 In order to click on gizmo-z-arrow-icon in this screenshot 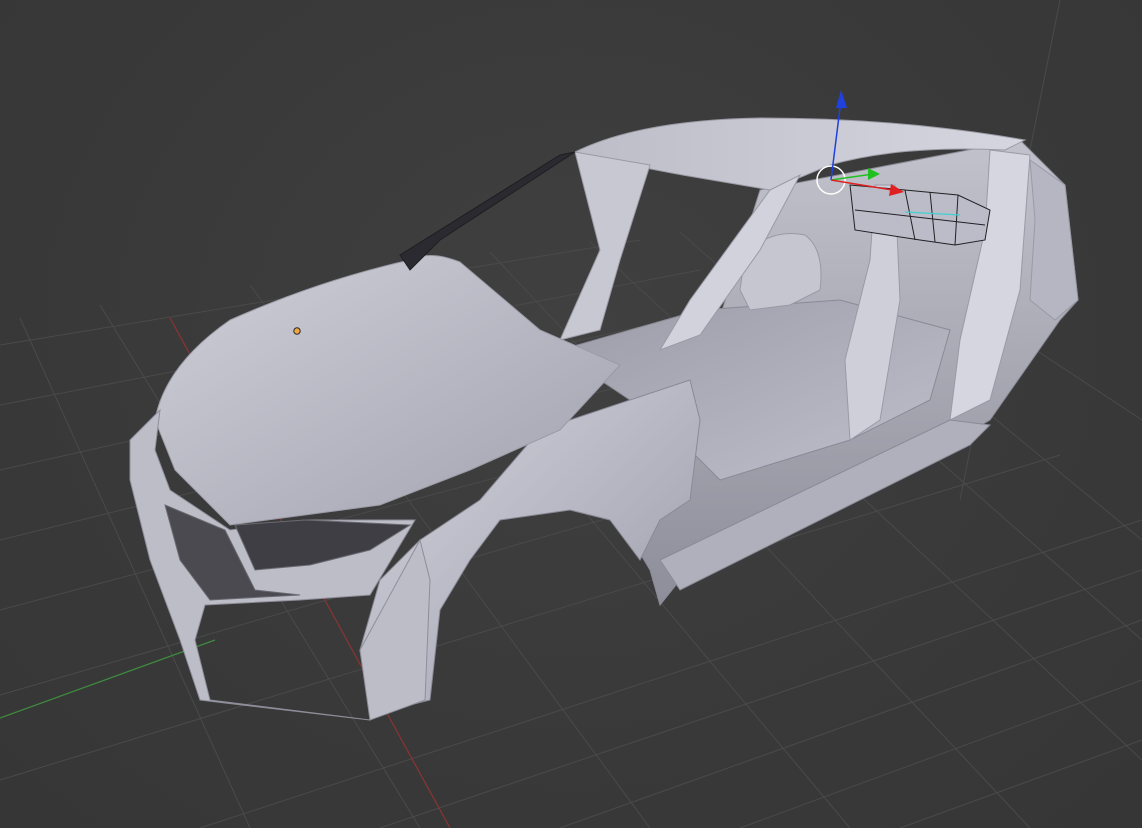, I will do `click(841, 99)`.